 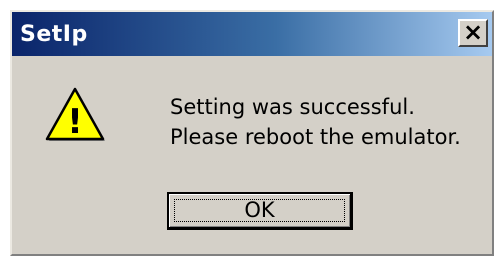 What do you see at coordinates (75, 122) in the screenshot?
I see `exclamation-glyph: !` at bounding box center [75, 122].